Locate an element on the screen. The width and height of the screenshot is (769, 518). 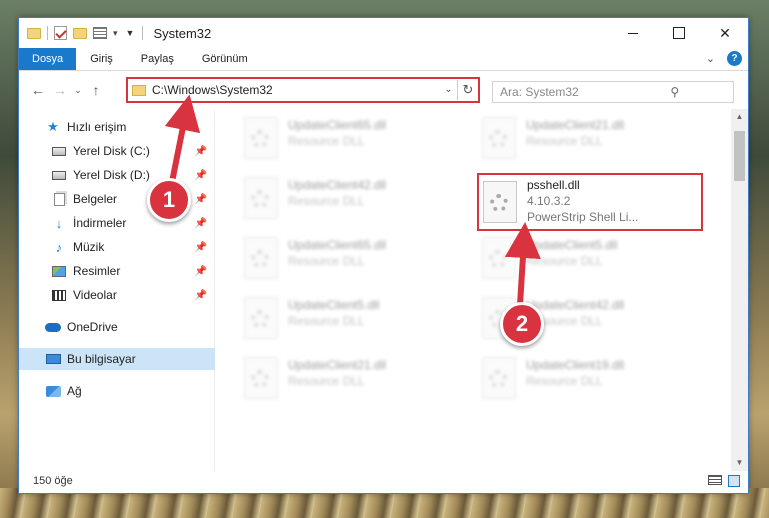
videos-icon is located at coordinates (59, 295).